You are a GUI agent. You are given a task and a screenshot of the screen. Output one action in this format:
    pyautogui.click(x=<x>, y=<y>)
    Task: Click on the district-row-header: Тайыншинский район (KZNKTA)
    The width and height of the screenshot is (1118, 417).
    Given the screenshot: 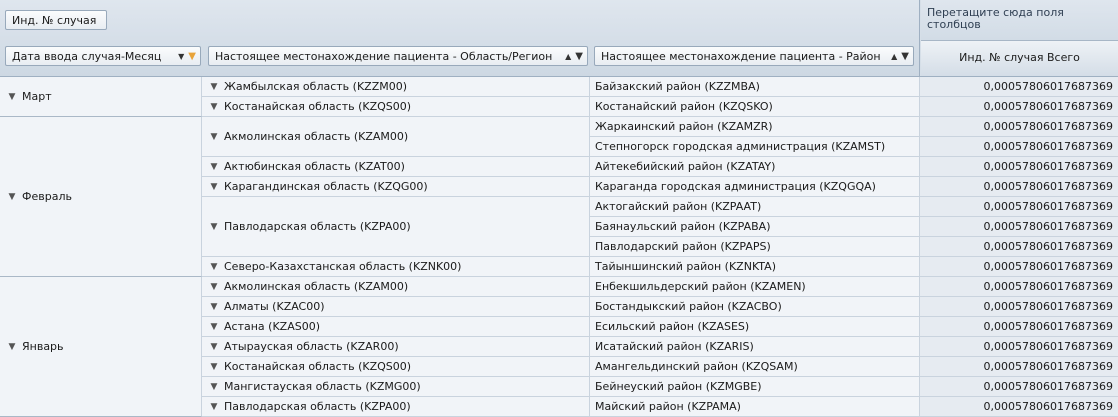 What is the action you would take?
    pyautogui.click(x=755, y=267)
    